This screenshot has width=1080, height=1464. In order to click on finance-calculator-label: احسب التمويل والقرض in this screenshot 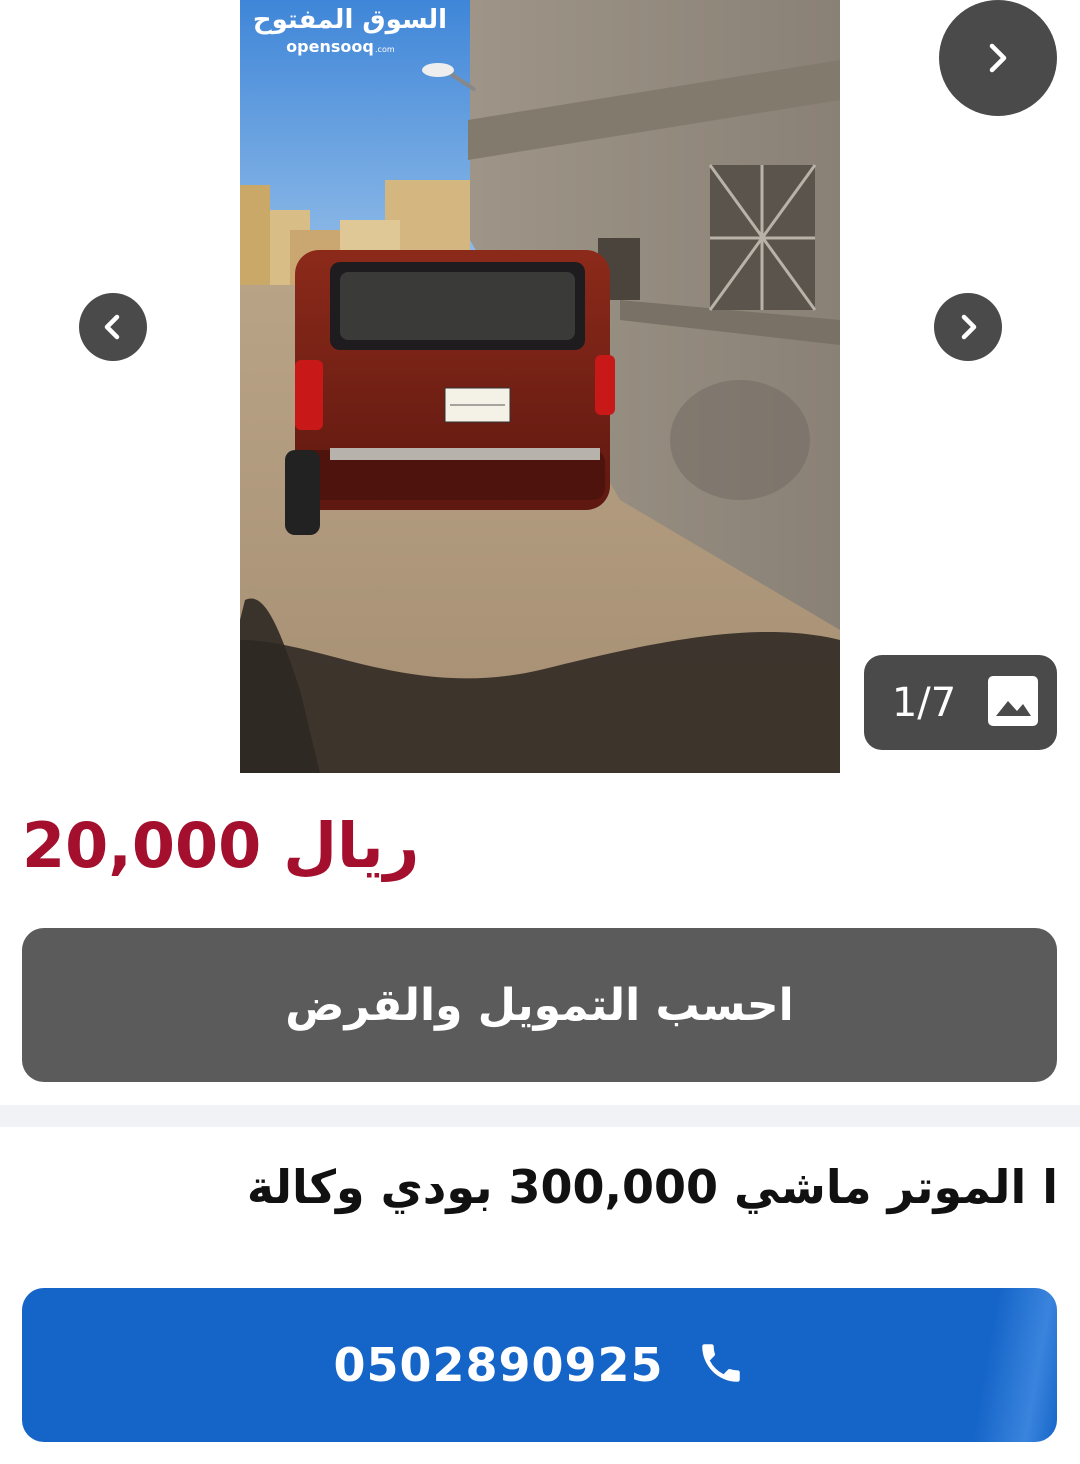, I will do `click(539, 1005)`.